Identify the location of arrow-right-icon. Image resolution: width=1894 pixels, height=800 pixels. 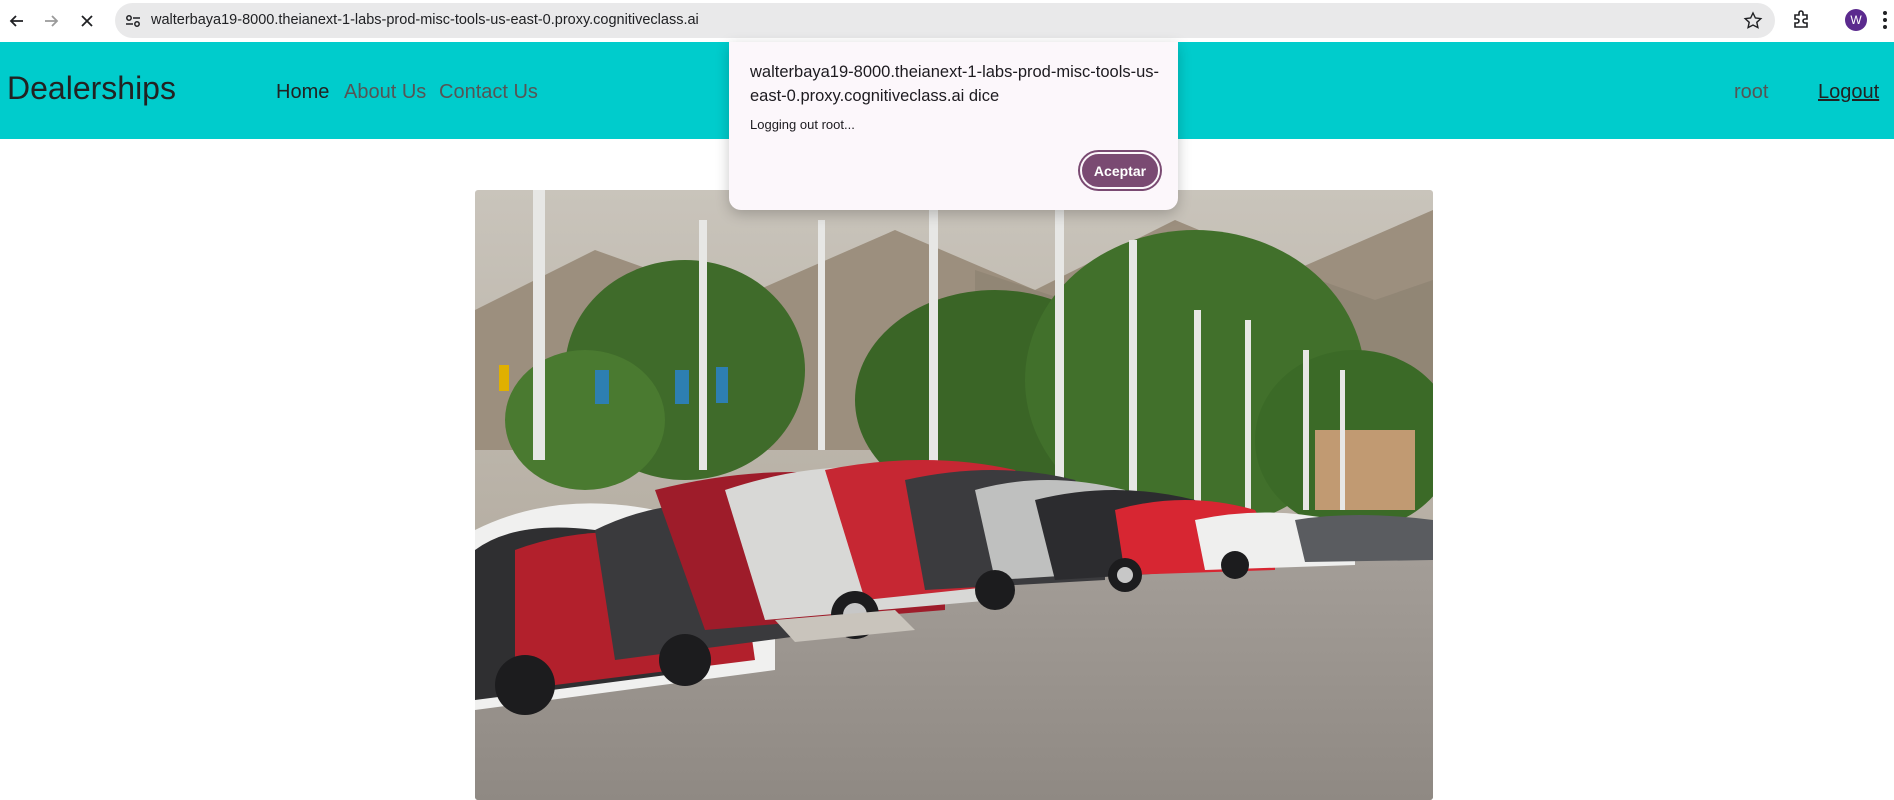
(52, 21).